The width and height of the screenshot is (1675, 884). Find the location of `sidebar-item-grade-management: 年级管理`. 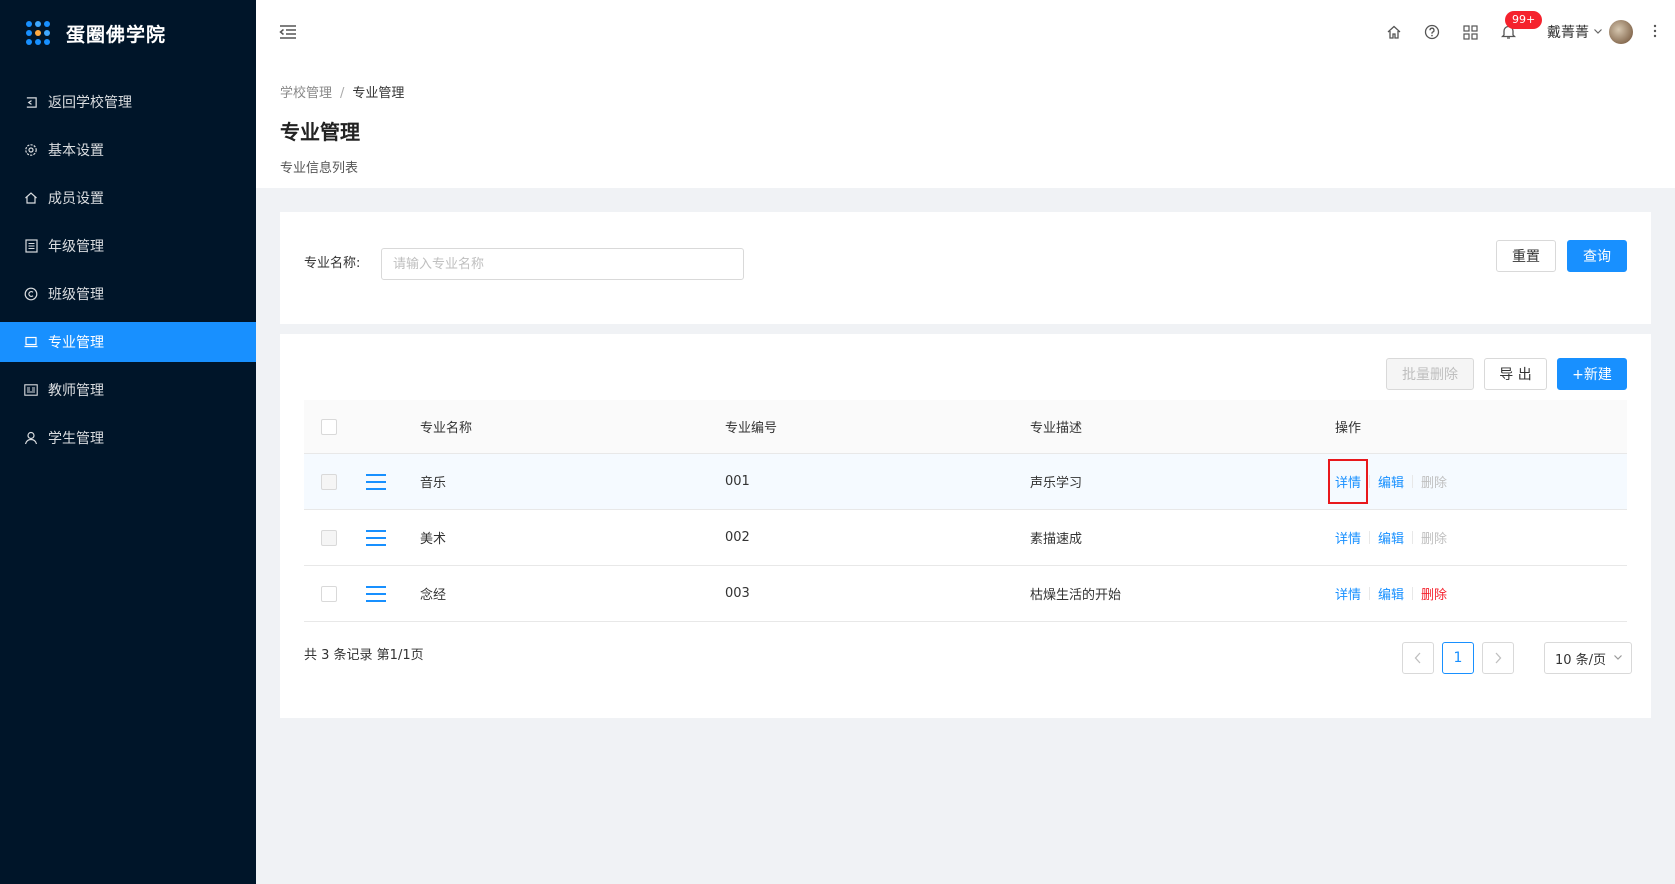

sidebar-item-grade-management: 年级管理 is located at coordinates (128, 246).